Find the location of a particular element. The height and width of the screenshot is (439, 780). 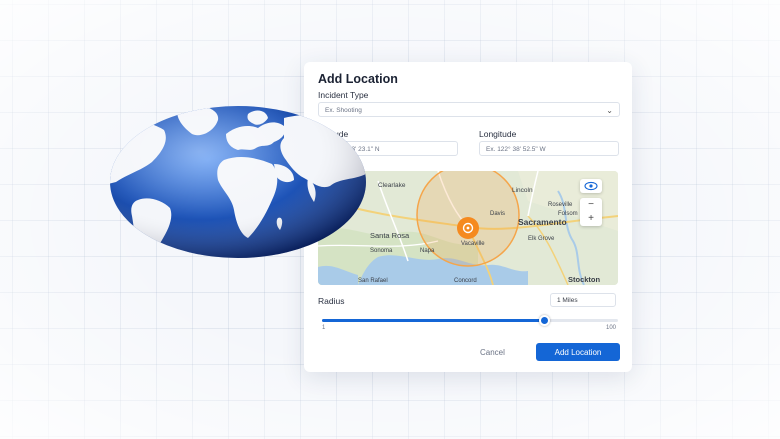

eye-target-icon is located at coordinates (591, 186).